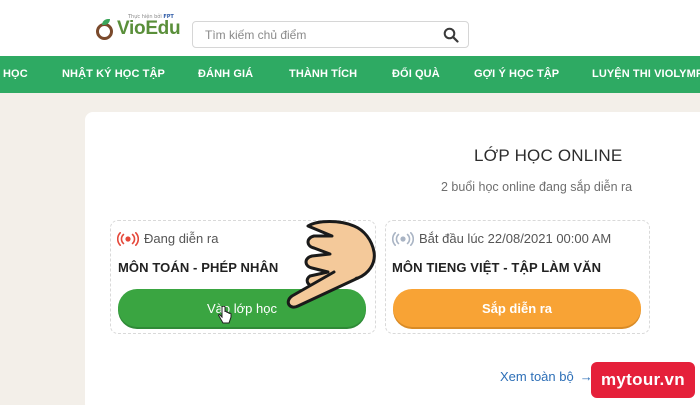  Describe the element at coordinates (198, 267) in the screenshot. I see `class-1-name: MÔN TOÁN - PHÉP NHÂN` at that location.